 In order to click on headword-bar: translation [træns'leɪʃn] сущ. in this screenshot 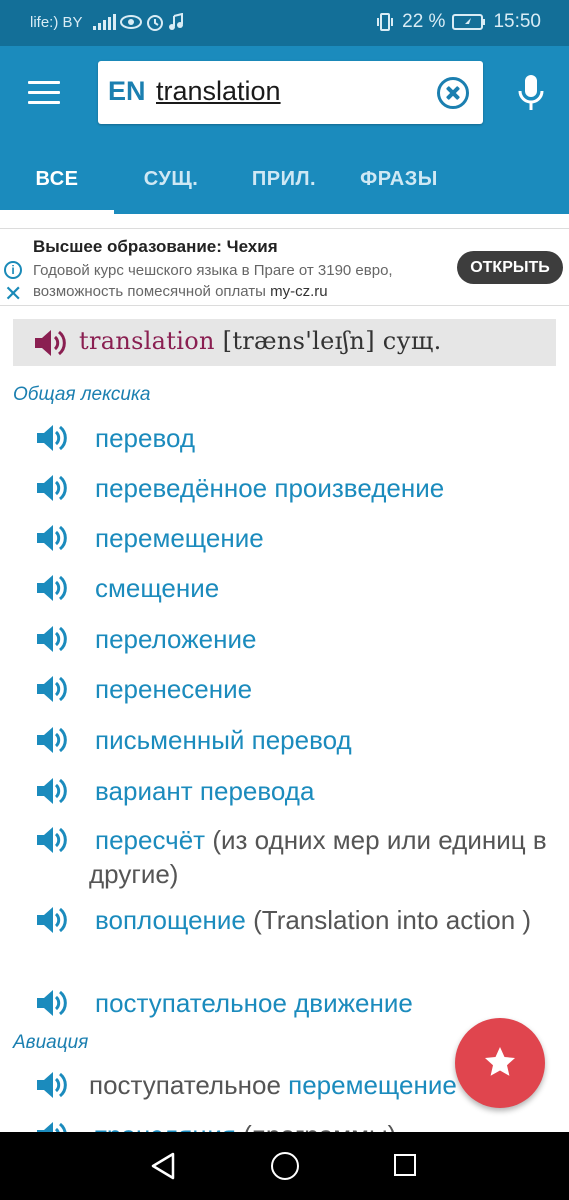, I will do `click(284, 342)`.